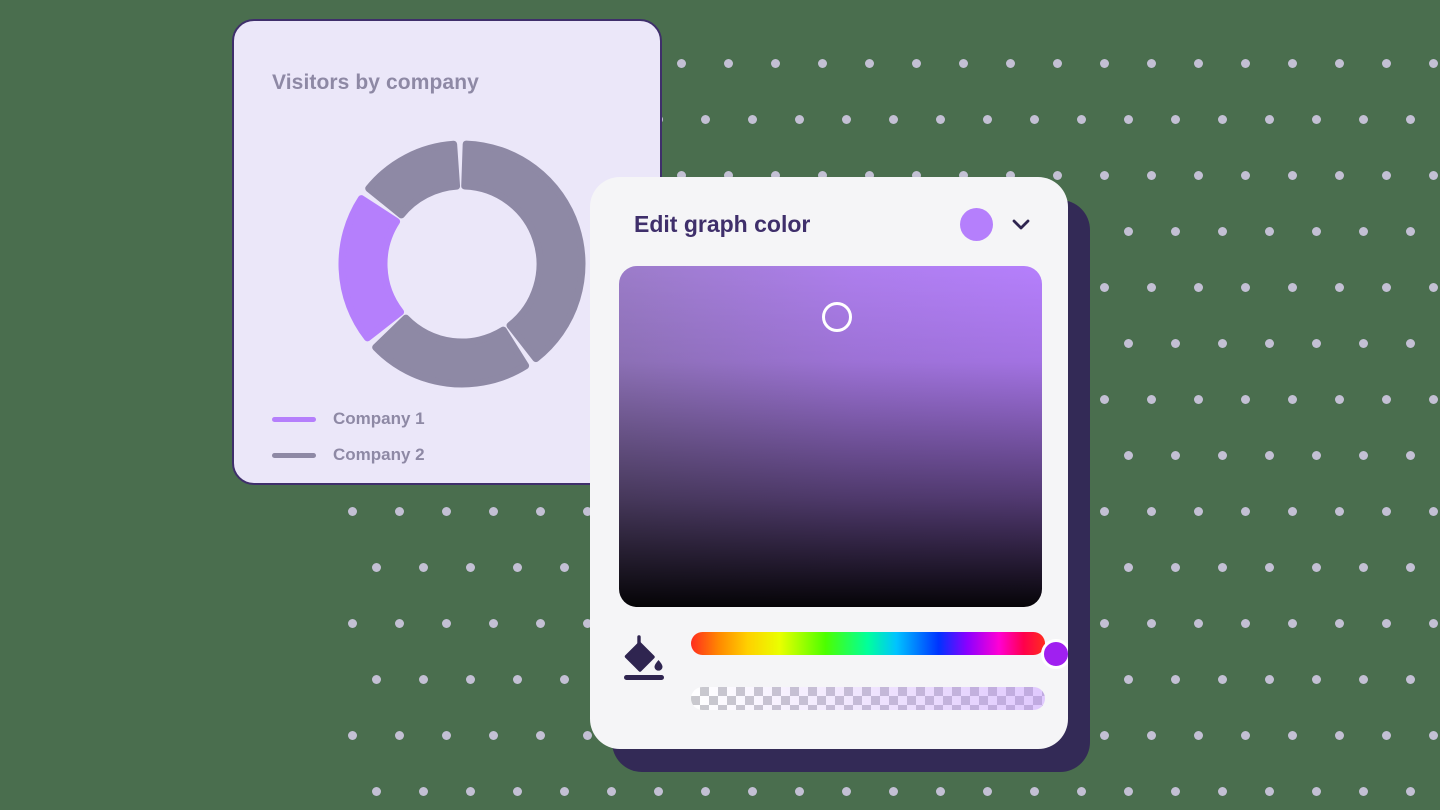 Image resolution: width=1440 pixels, height=810 pixels. I want to click on paint-bucket-glyph, so click(644, 657).